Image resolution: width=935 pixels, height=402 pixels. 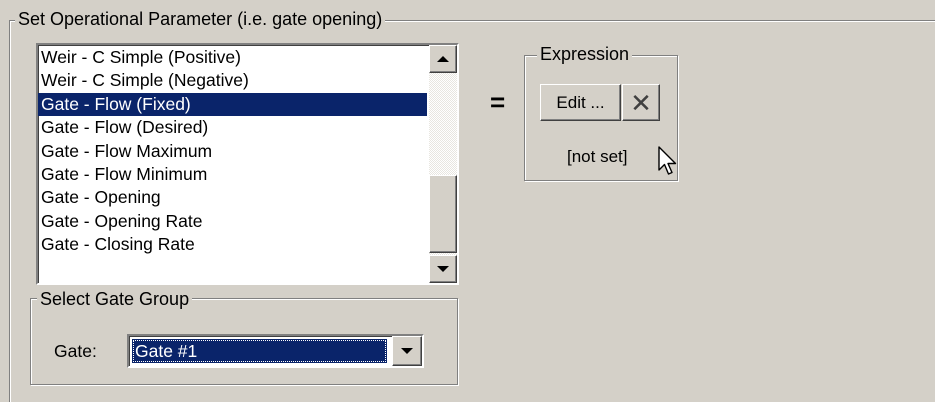 I want to click on down-arrow-icon, so click(x=443, y=269).